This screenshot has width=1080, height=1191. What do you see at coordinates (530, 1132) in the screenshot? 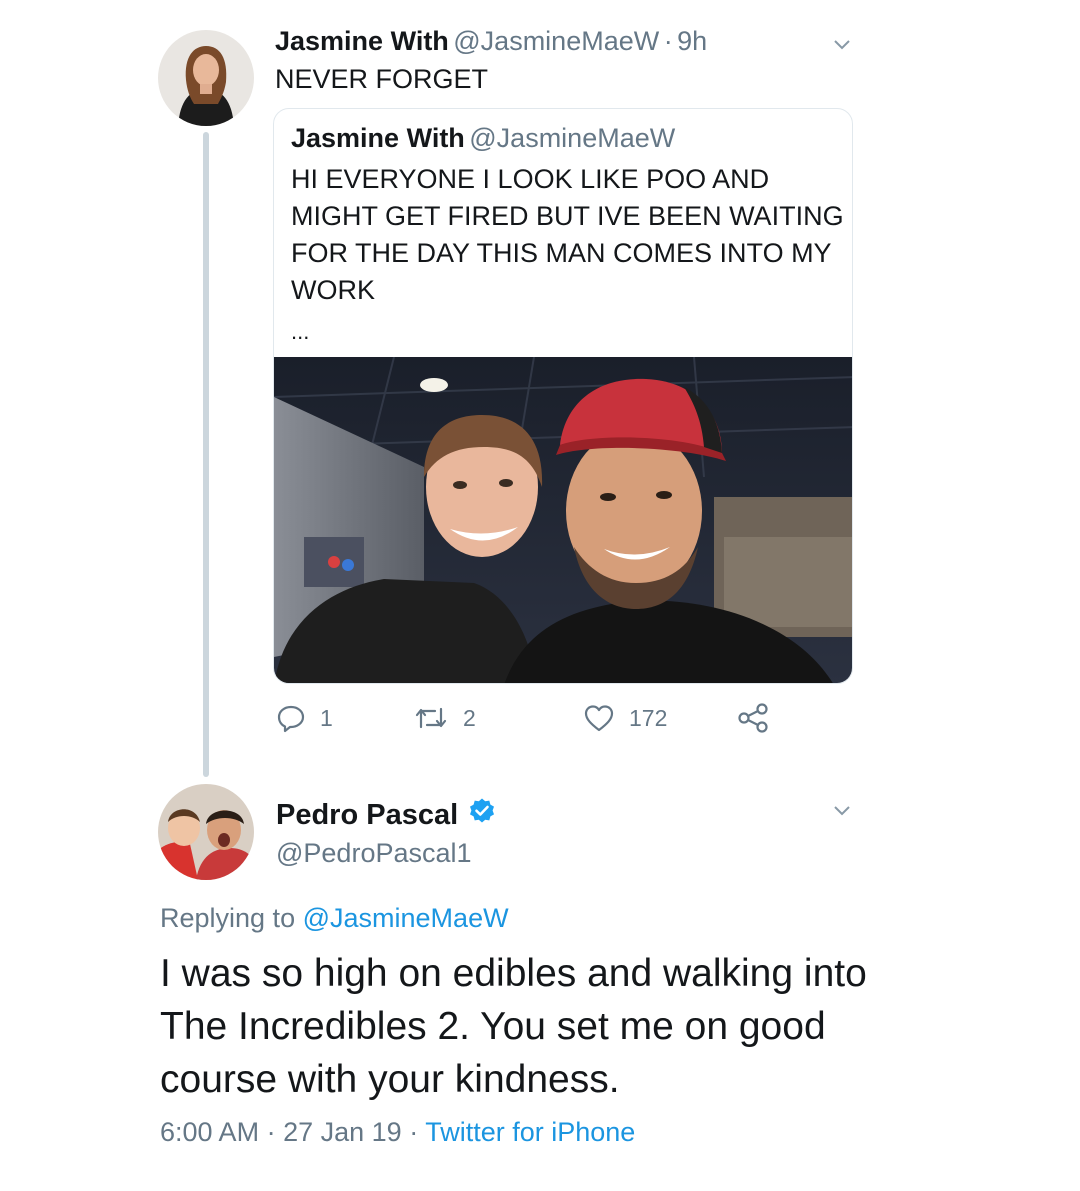
I see `tweet-source-link: Twitter for iPhone` at bounding box center [530, 1132].